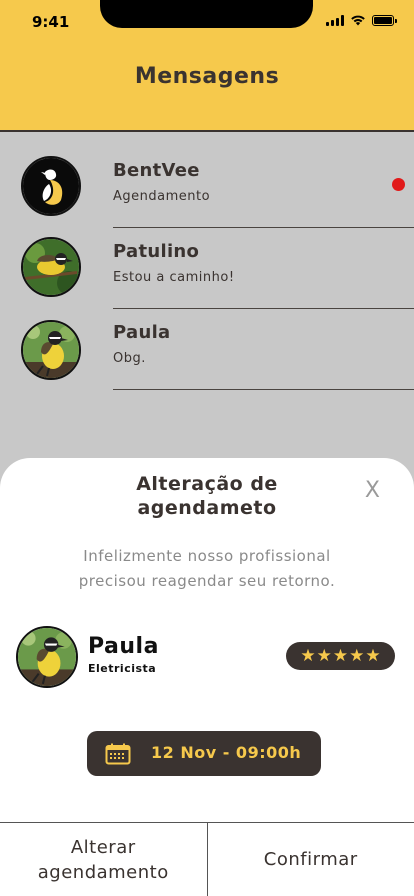 The image size is (414, 896). I want to click on device-notch, so click(206, 14).